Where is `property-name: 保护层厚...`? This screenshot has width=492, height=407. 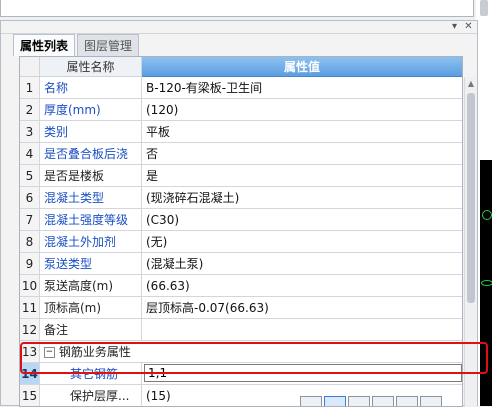 property-name: 保护层厚... is located at coordinates (91, 395).